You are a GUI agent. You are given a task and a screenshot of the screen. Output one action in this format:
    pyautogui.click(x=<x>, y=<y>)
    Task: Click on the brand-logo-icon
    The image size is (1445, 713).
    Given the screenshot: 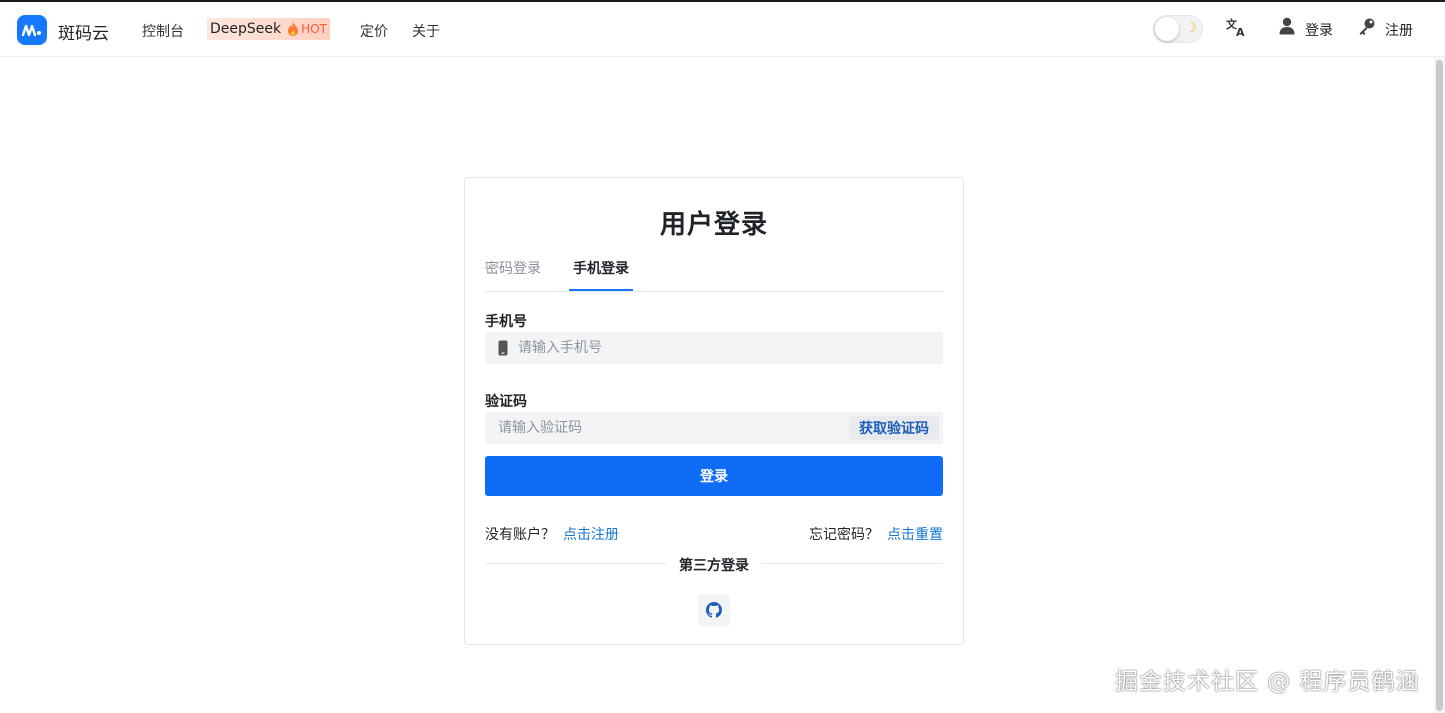 What is the action you would take?
    pyautogui.click(x=32, y=30)
    